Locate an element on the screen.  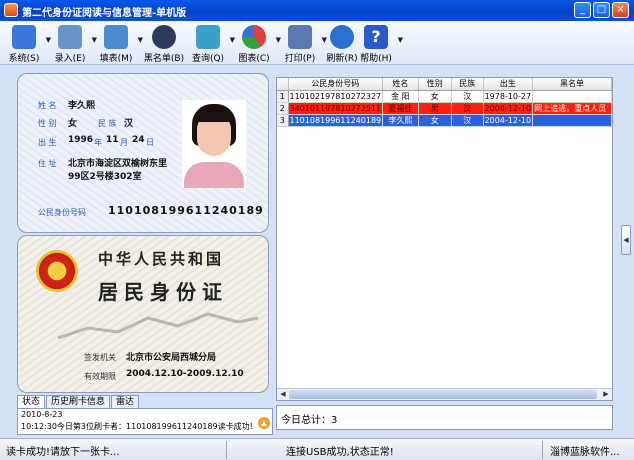
toolbar-label: 打印(P) is located at coordinates (300, 59).